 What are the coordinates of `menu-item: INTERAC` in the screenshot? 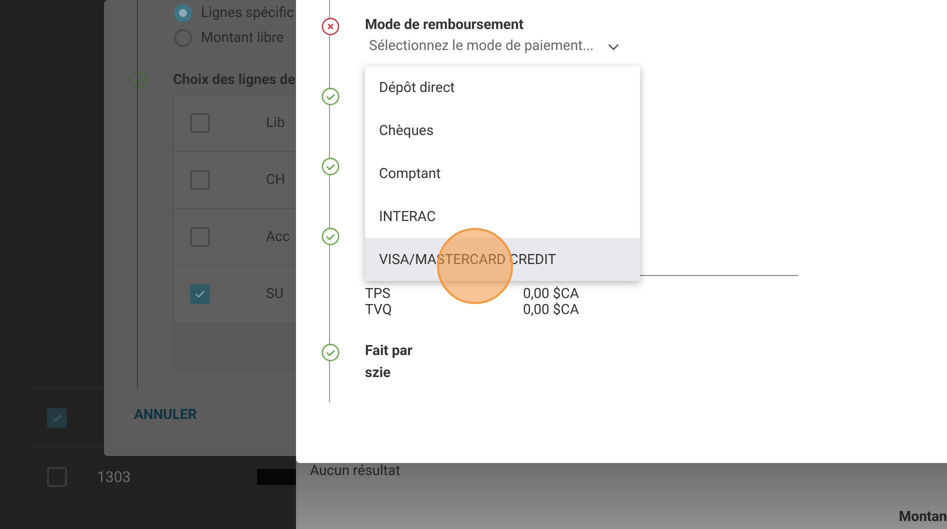 It's located at (502, 216).